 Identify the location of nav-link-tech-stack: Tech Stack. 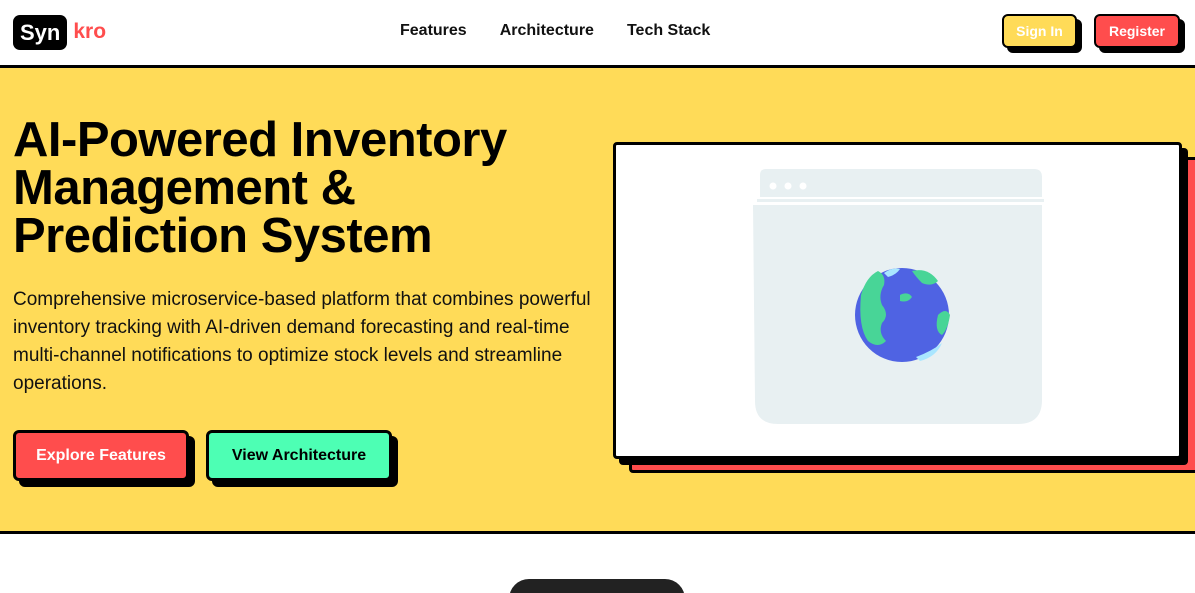
(668, 31).